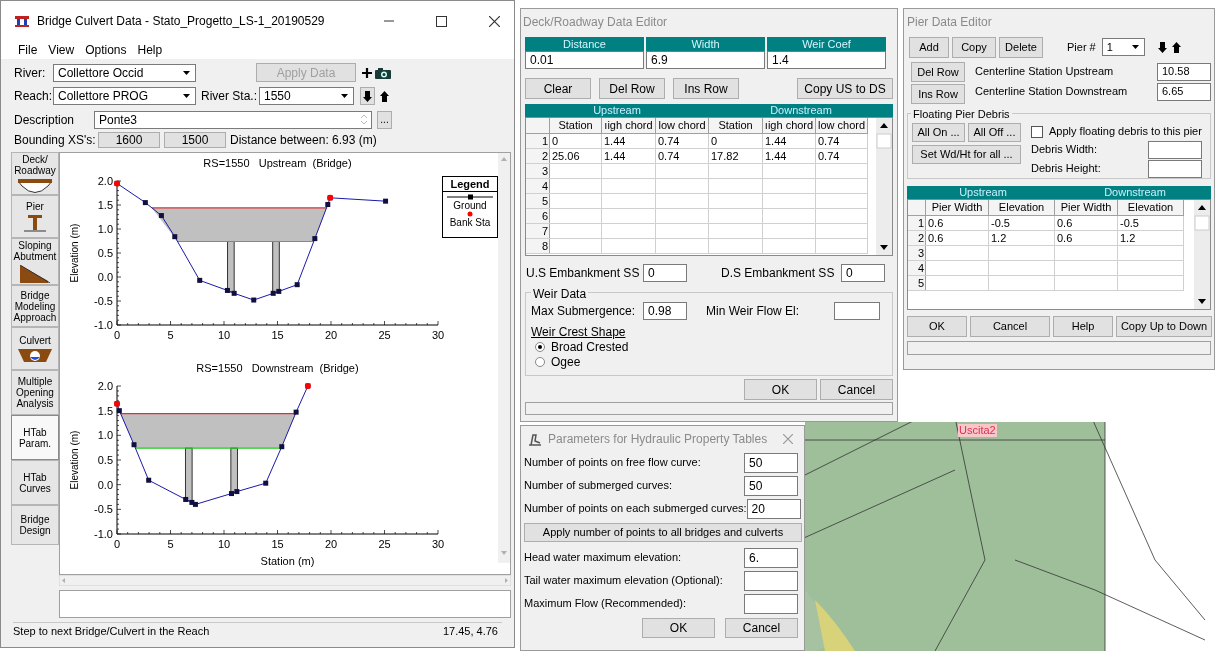 Image resolution: width=1215 pixels, height=651 pixels. I want to click on close-icon, so click(494, 21).